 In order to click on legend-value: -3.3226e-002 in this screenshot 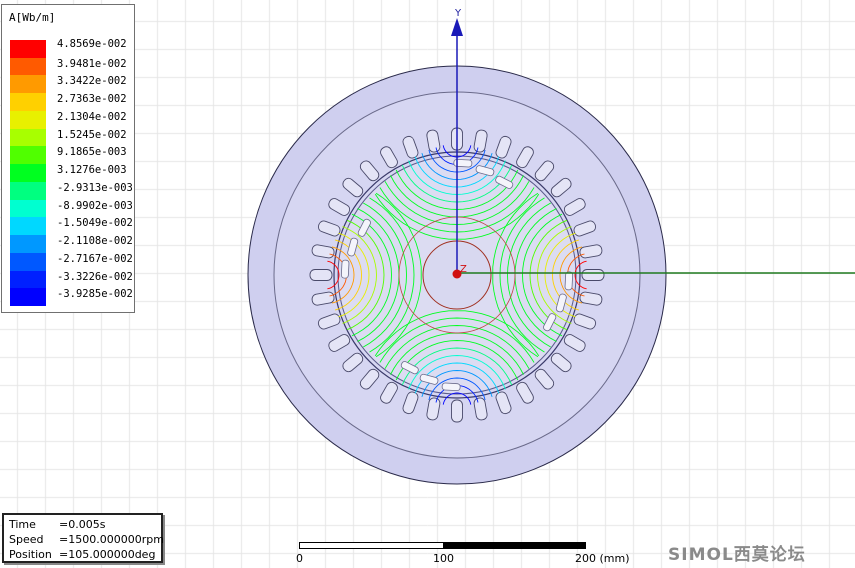, I will do `click(95, 276)`.